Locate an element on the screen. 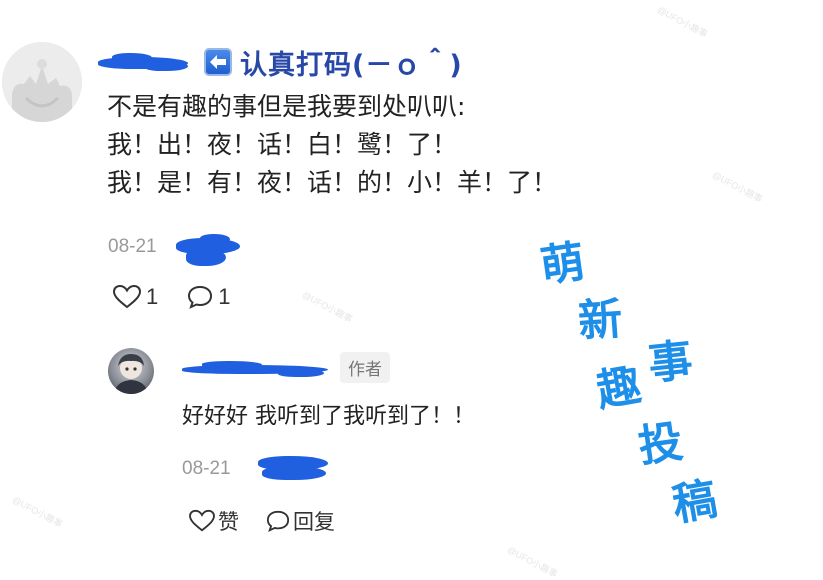  comment-button: 1 is located at coordinates (208, 297).